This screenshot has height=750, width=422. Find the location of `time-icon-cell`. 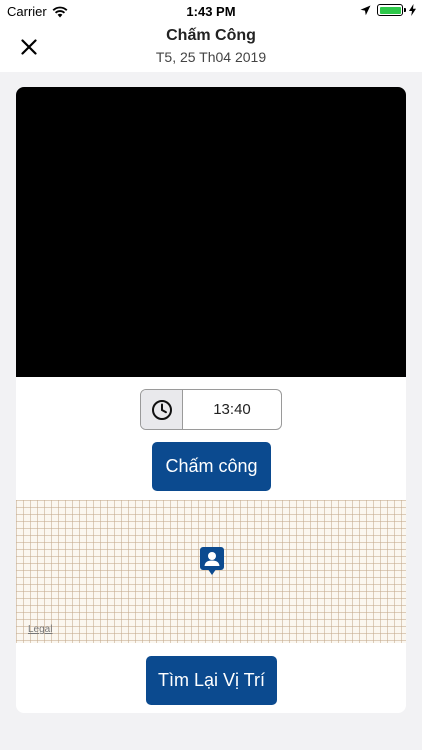

time-icon-cell is located at coordinates (162, 409).